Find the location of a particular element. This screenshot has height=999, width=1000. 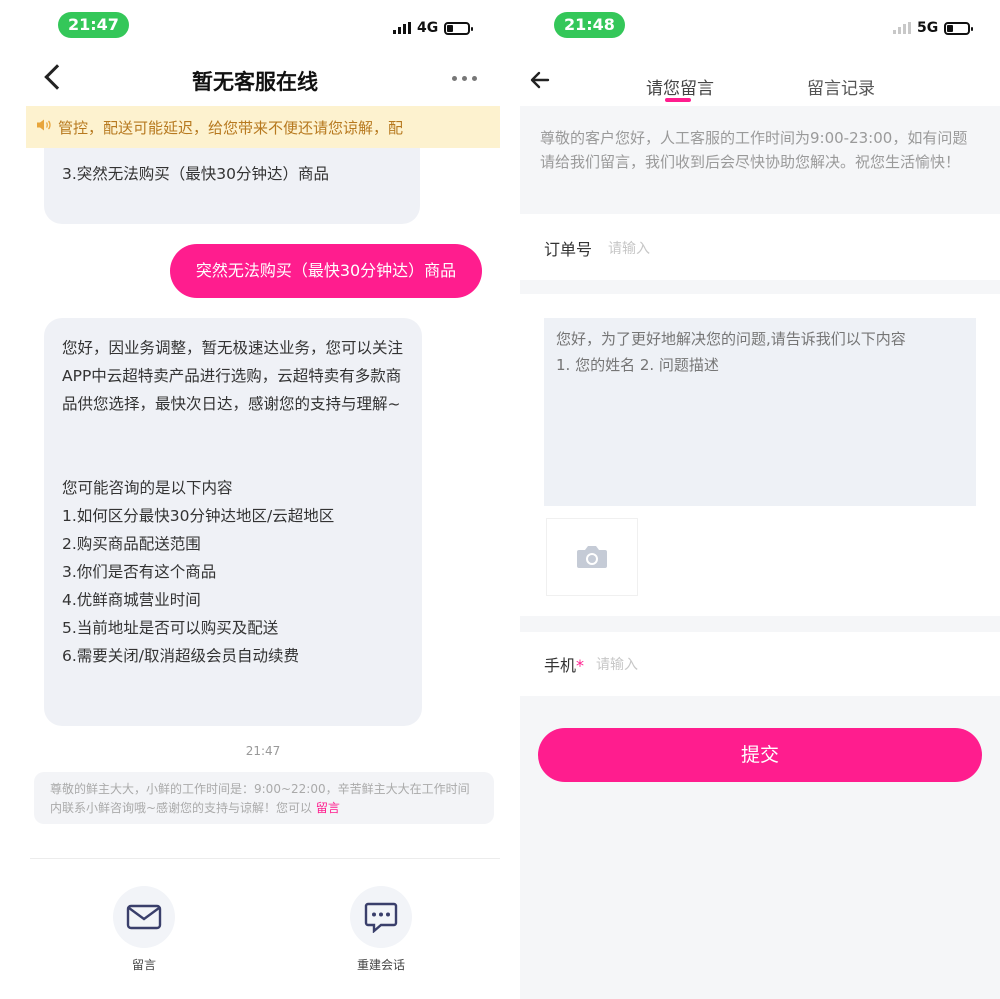

message-timestamp: 21:47 is located at coordinates (263, 751).